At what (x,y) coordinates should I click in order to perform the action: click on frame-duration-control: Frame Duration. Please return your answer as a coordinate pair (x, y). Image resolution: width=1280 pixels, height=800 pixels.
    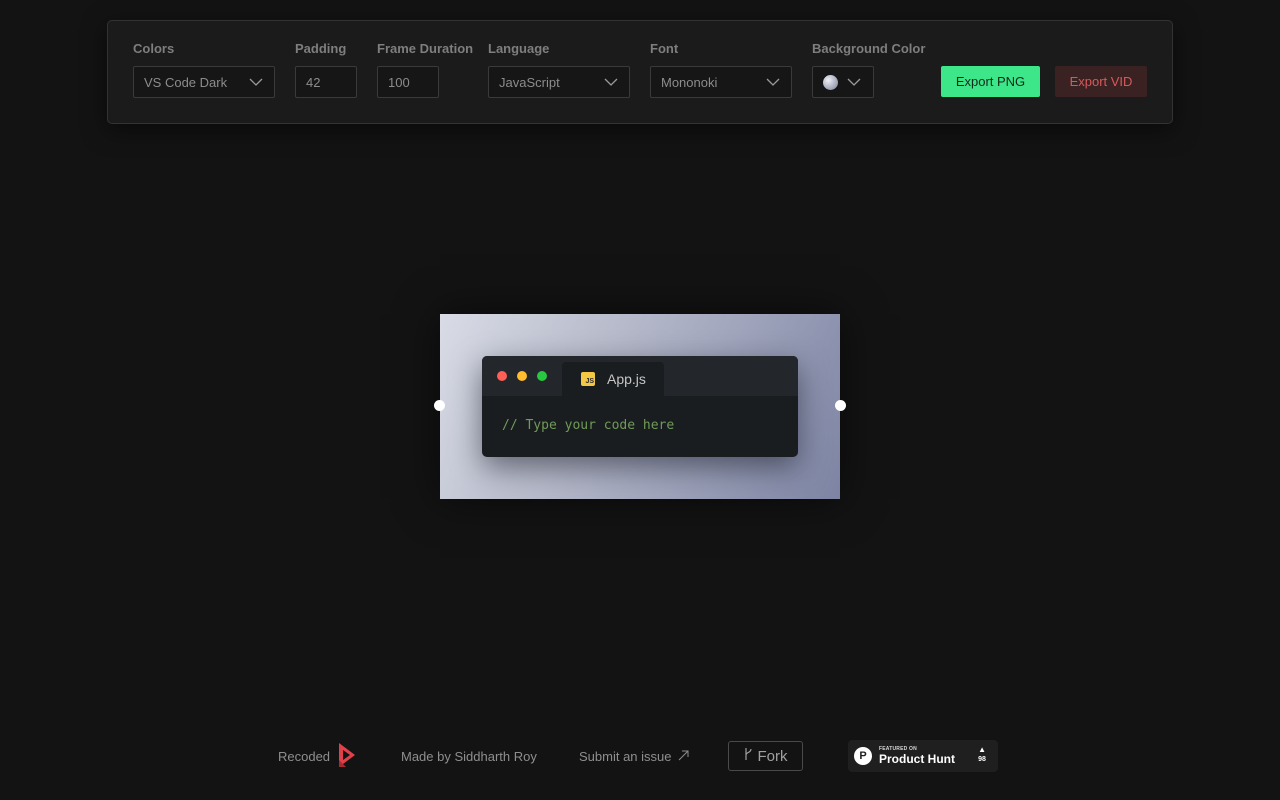
    Looking at the image, I should click on (425, 49).